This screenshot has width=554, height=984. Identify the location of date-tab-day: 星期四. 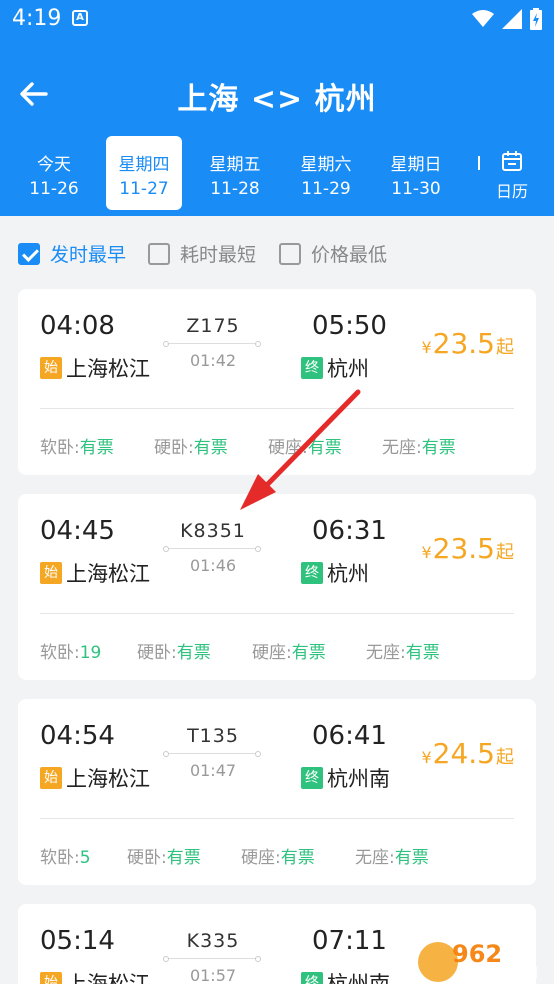
(144, 165).